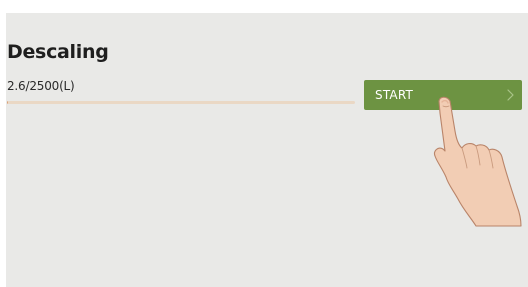 The width and height of the screenshot is (528, 287). Describe the element at coordinates (394, 95) in the screenshot. I see `start-button-label: START` at that location.